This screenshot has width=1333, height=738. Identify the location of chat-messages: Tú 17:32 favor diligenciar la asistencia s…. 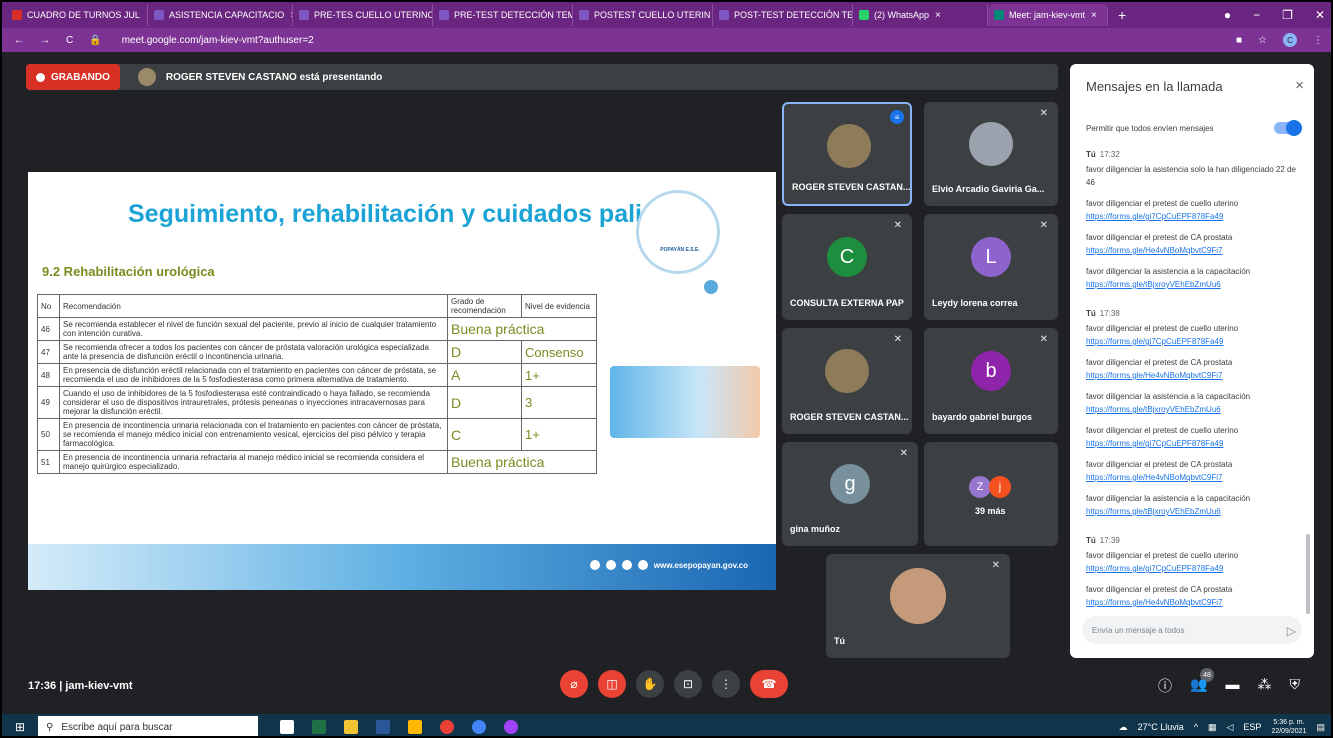
(1193, 378).